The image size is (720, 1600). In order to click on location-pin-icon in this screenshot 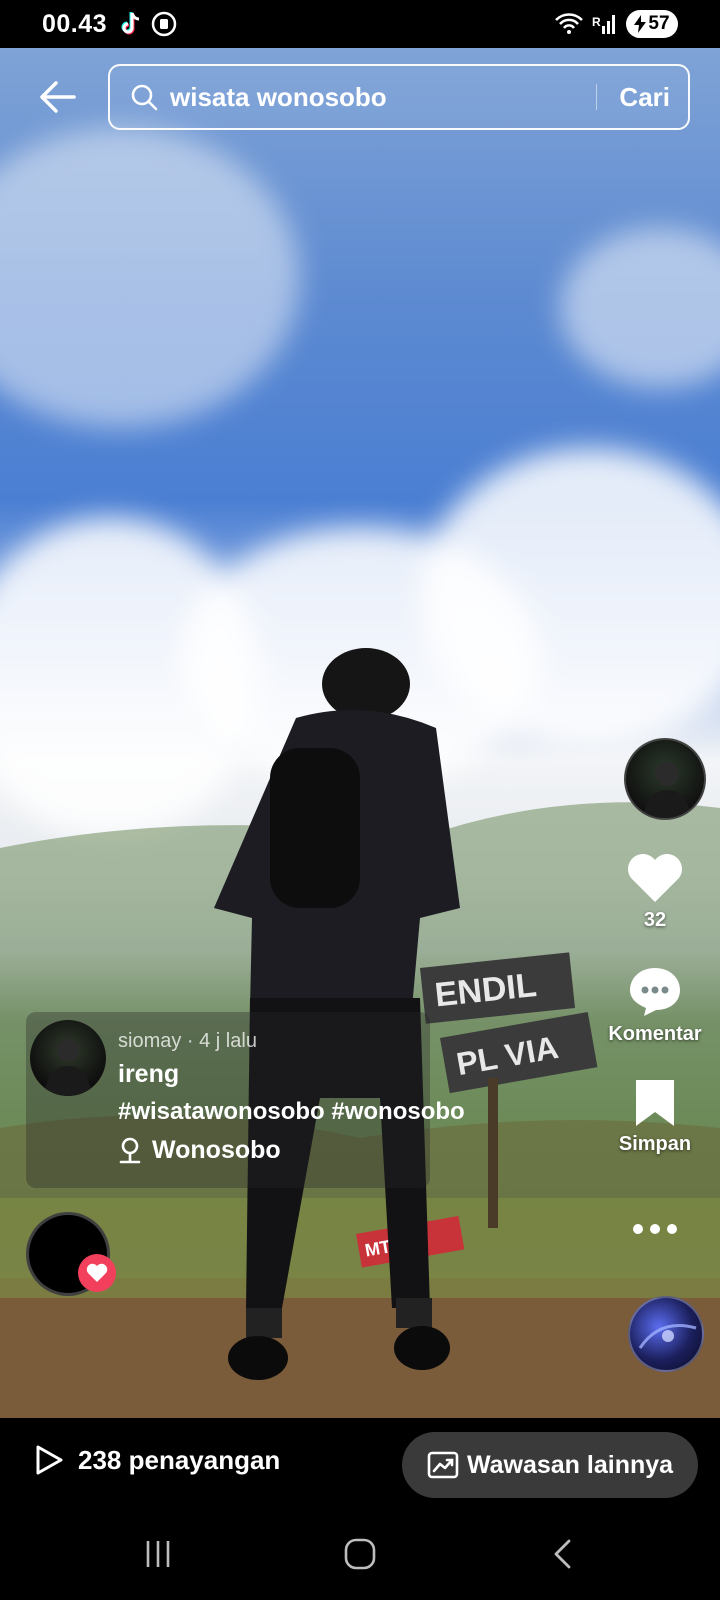, I will do `click(130, 1150)`.